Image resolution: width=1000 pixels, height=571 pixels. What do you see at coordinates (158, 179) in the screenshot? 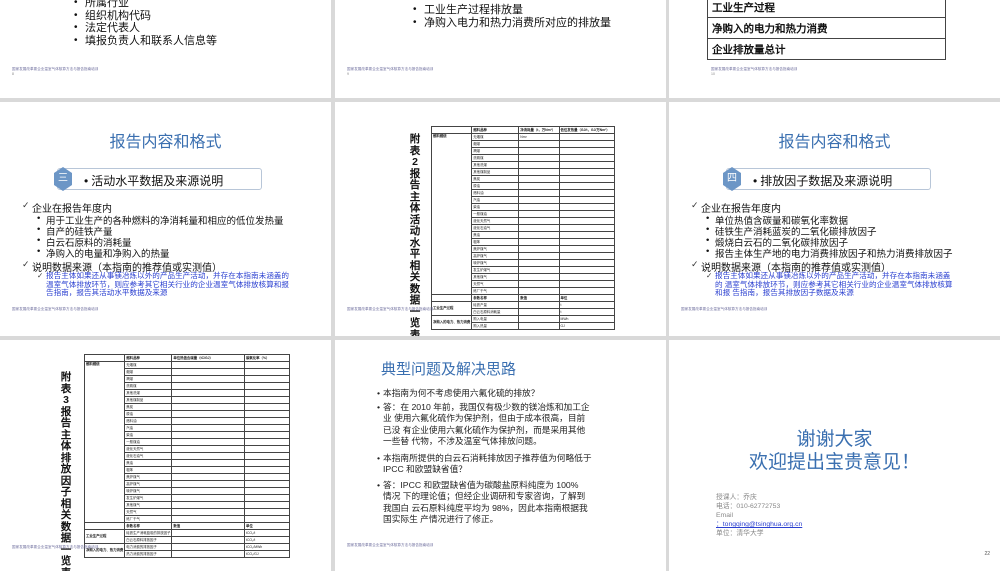
I see `section-heading: 三 活动水平数据及来源说明` at bounding box center [158, 179].